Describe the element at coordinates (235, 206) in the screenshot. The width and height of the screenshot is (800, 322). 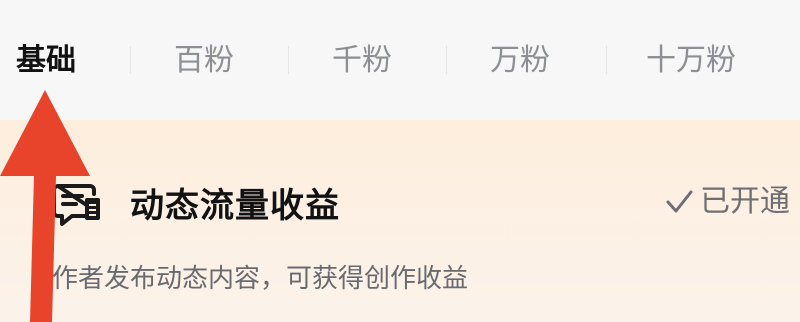
I see `card-title: 动态流量收益` at that location.